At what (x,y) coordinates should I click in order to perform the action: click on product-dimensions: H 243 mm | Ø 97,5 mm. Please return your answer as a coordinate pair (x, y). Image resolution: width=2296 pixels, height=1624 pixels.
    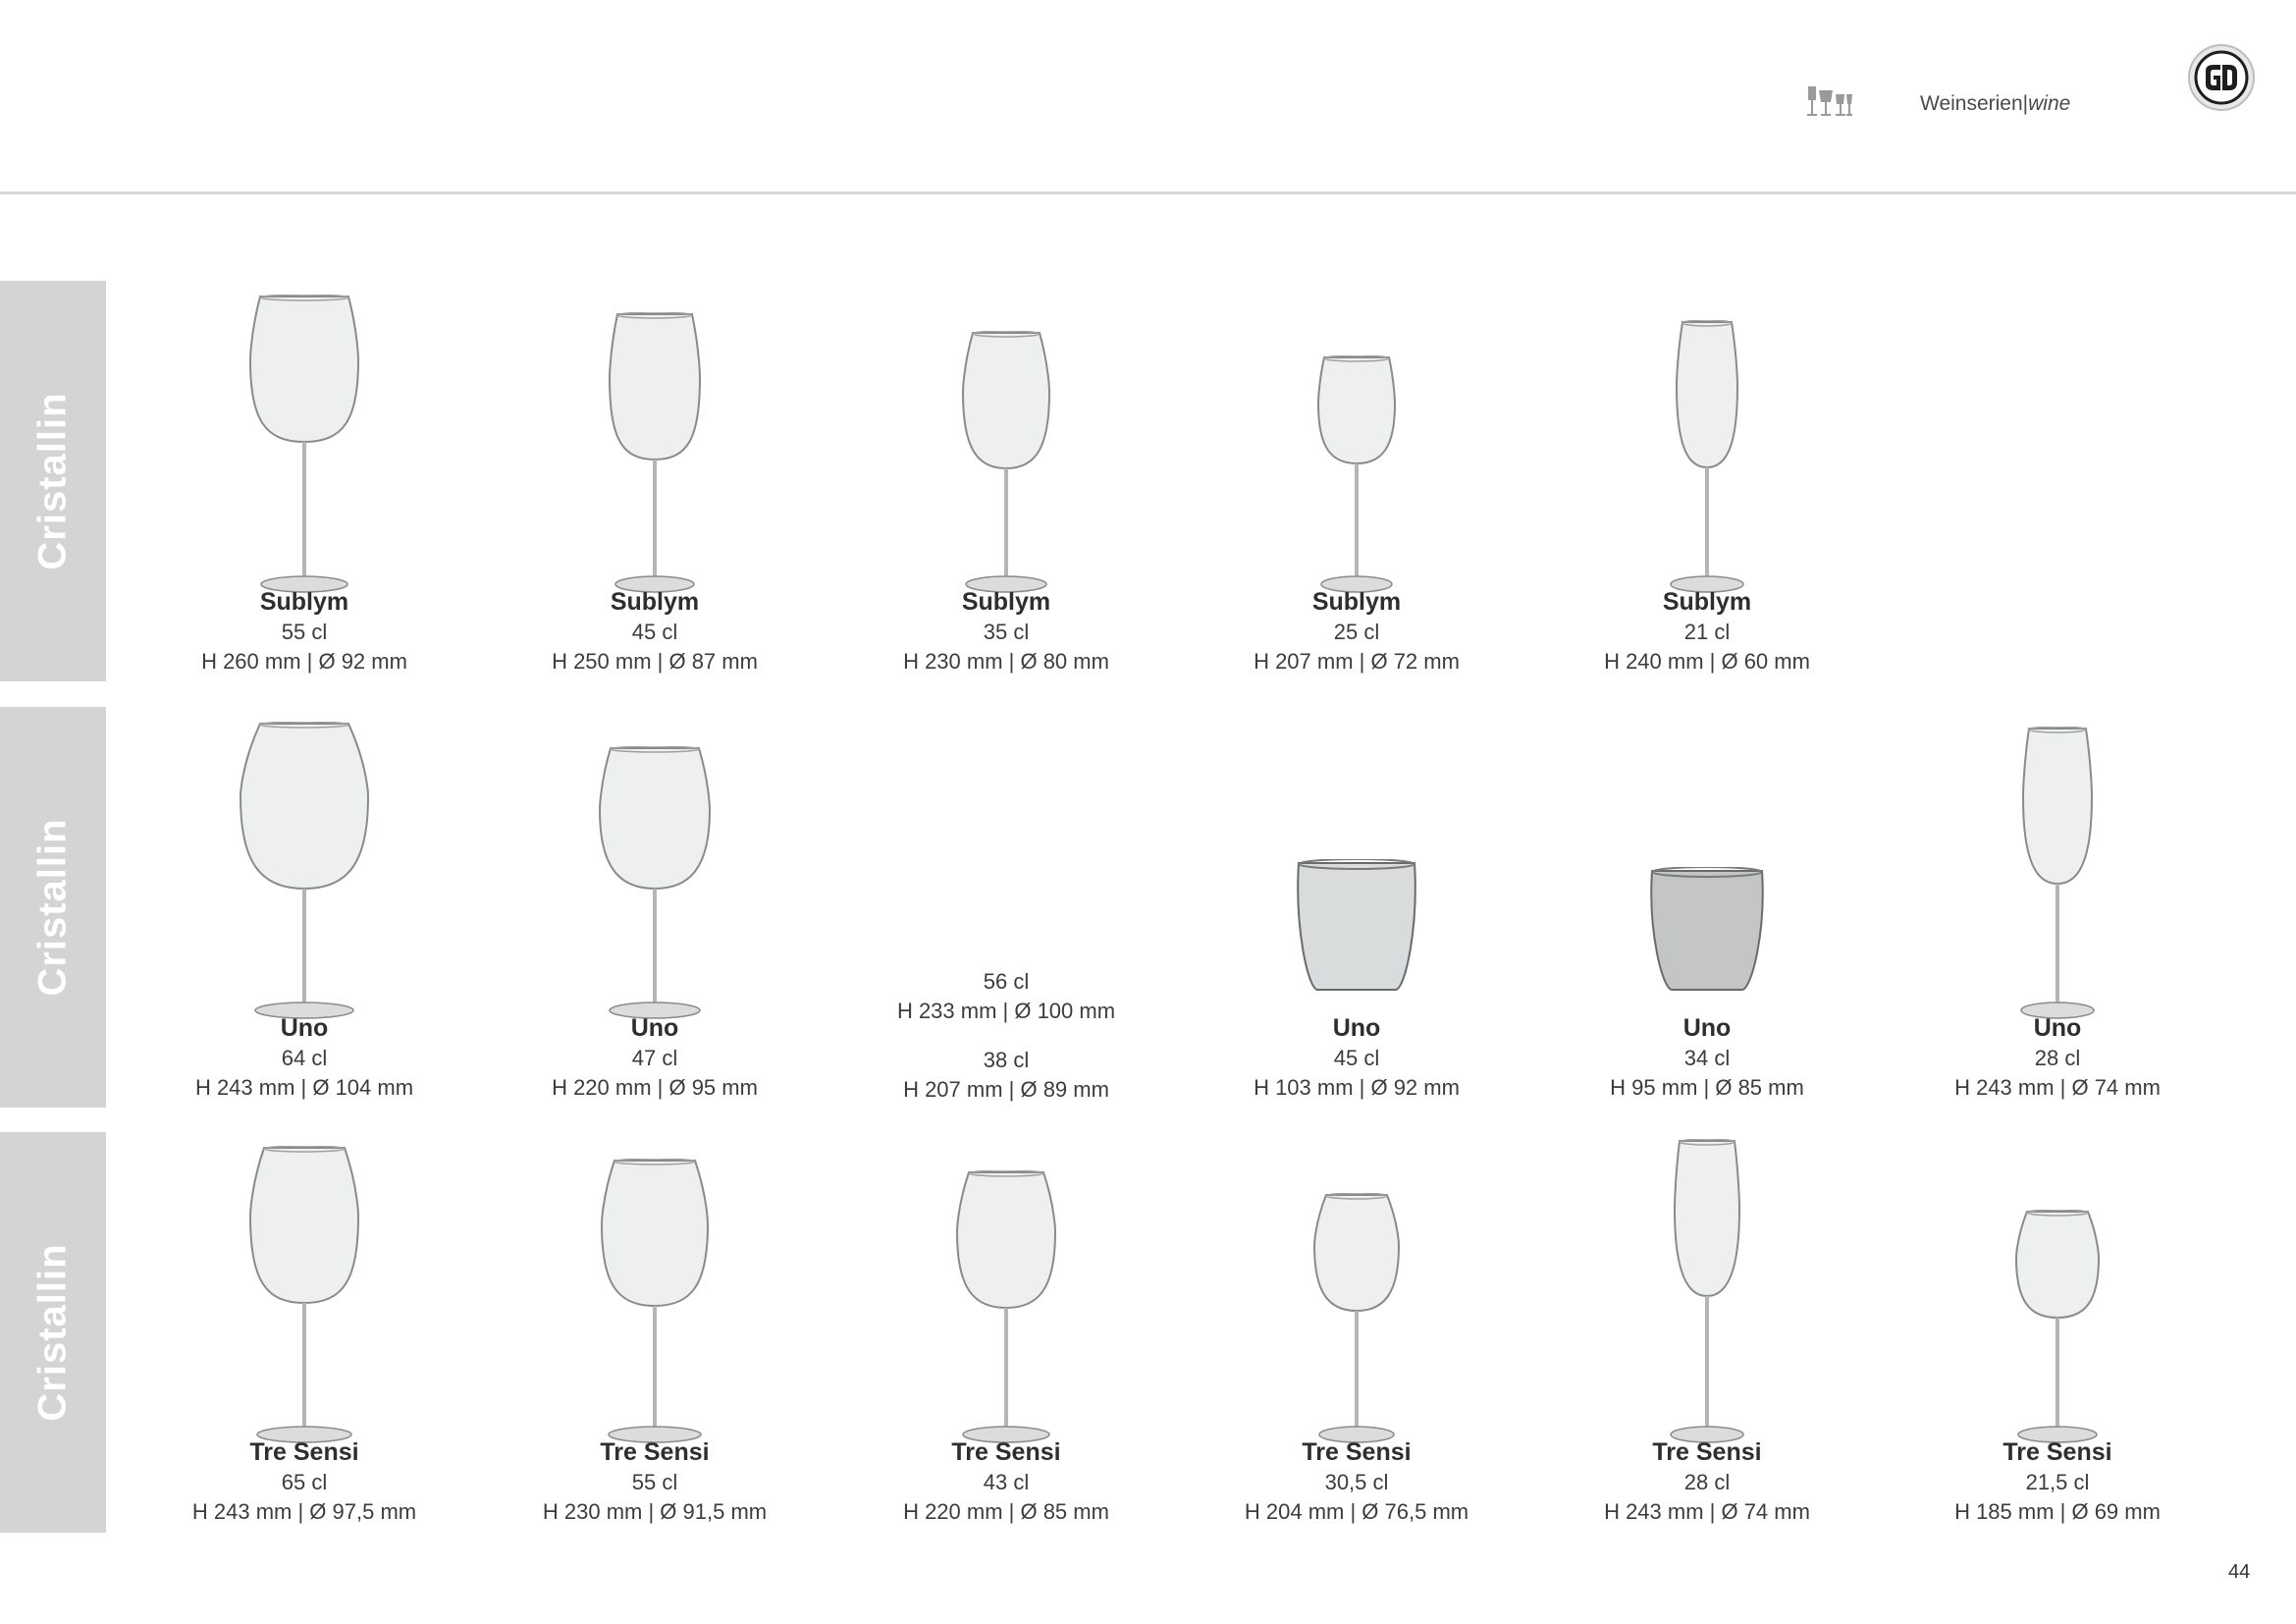
    Looking at the image, I should click on (304, 1511).